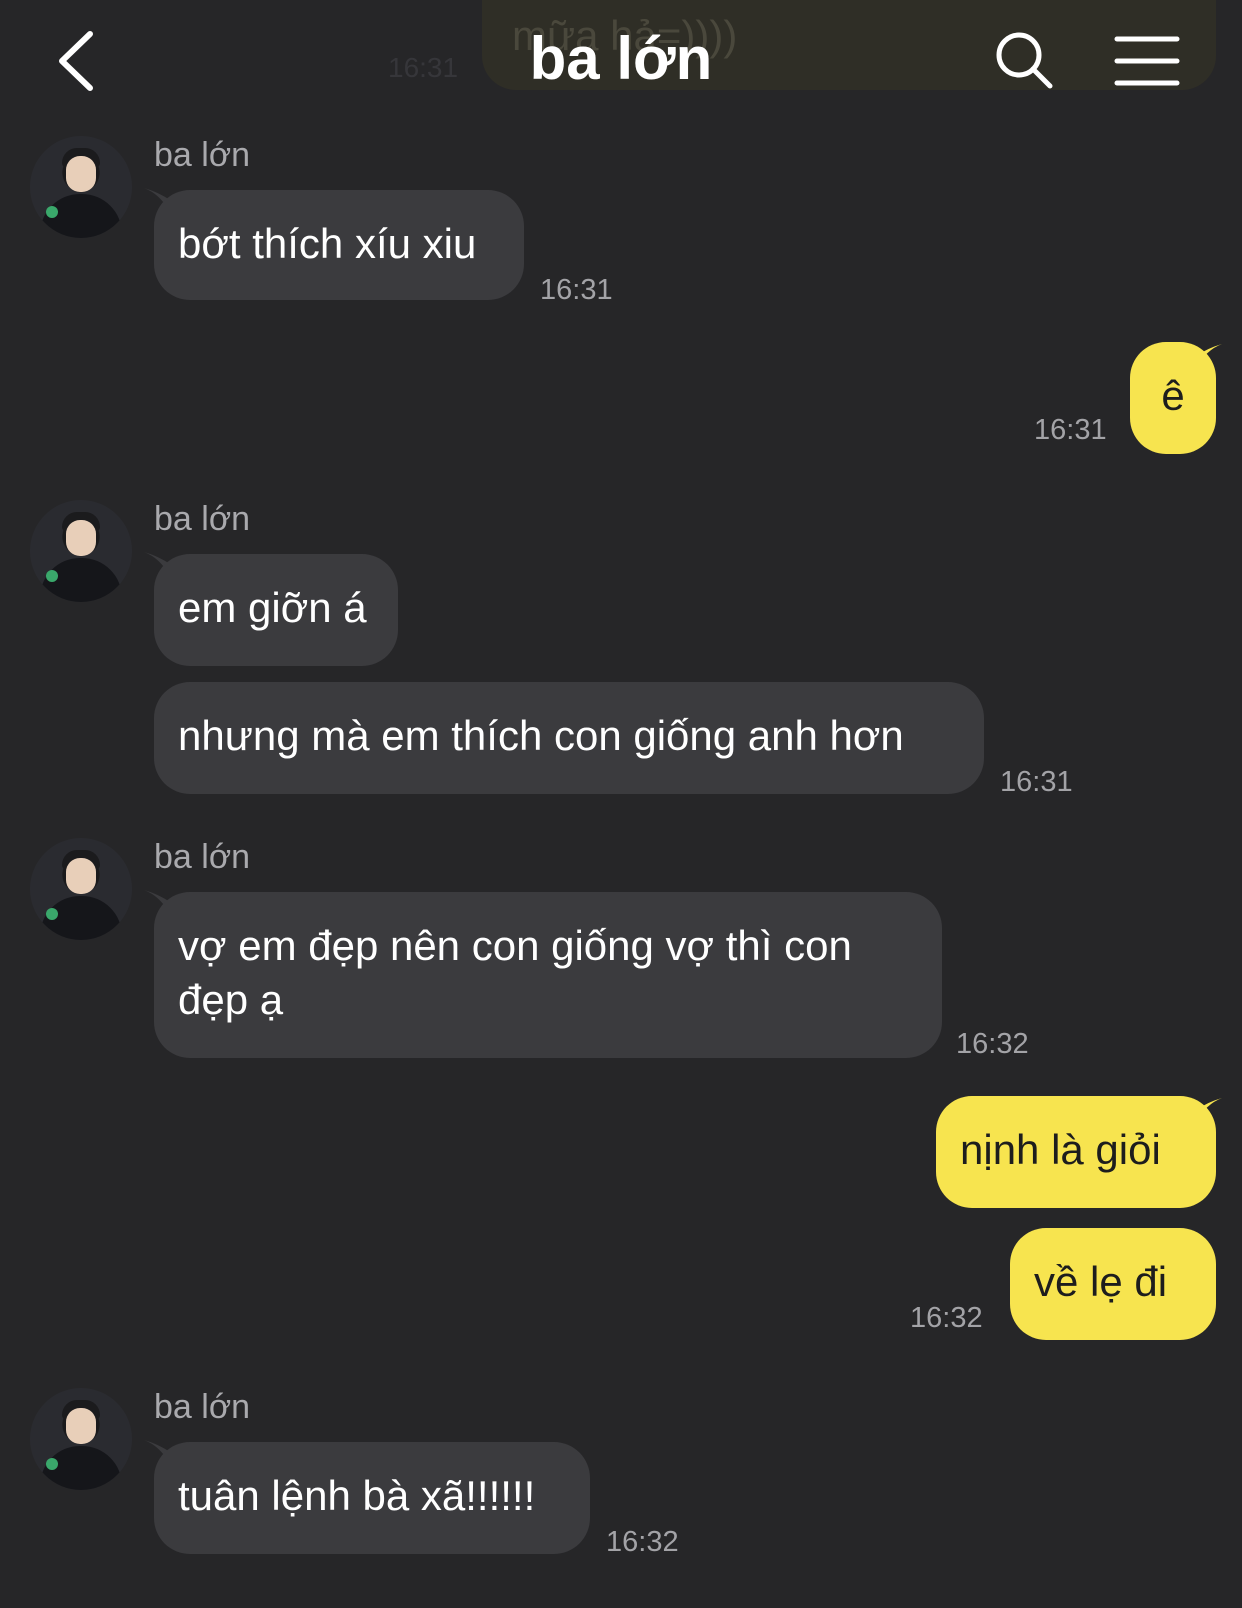  I want to click on message-bubble-incoming: bớt thích xíu xiu, so click(339, 245).